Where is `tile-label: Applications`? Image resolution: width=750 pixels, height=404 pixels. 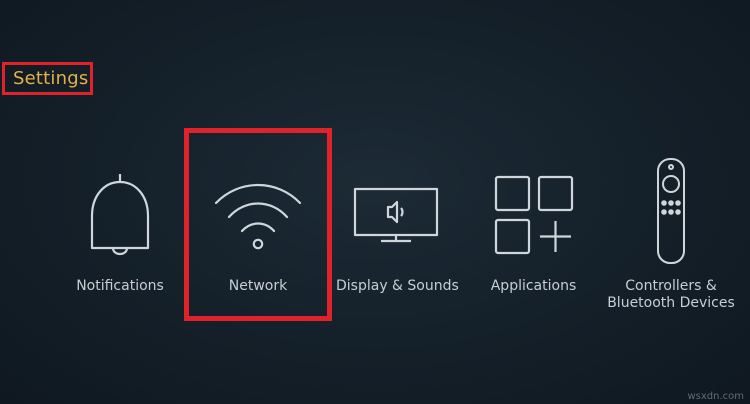
tile-label: Applications is located at coordinates (533, 286).